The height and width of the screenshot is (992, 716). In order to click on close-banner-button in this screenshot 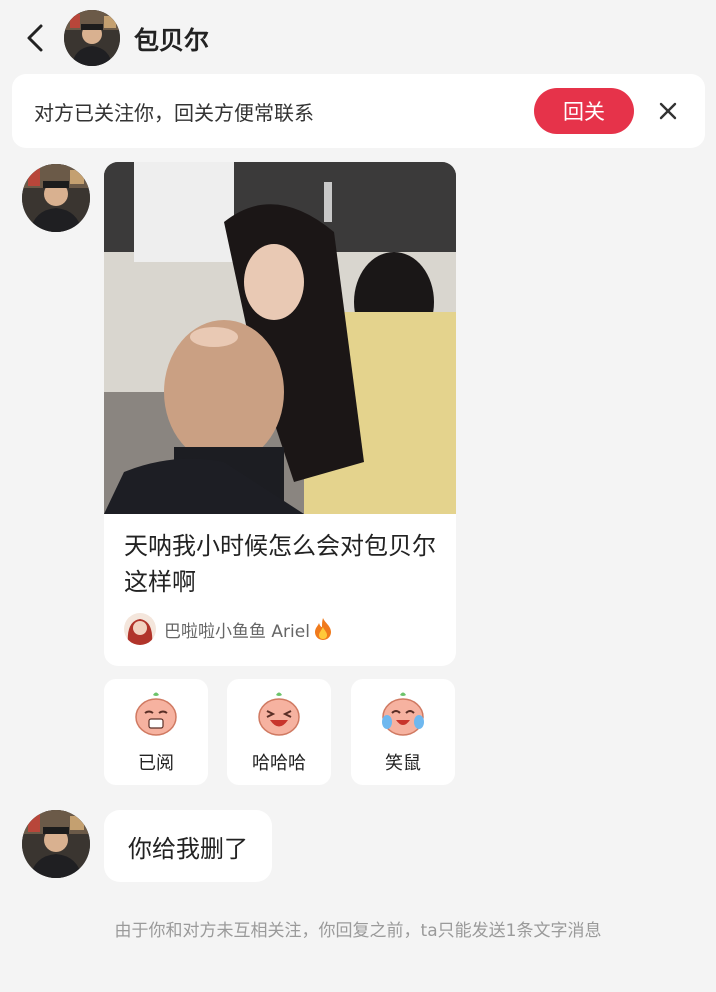, I will do `click(668, 111)`.